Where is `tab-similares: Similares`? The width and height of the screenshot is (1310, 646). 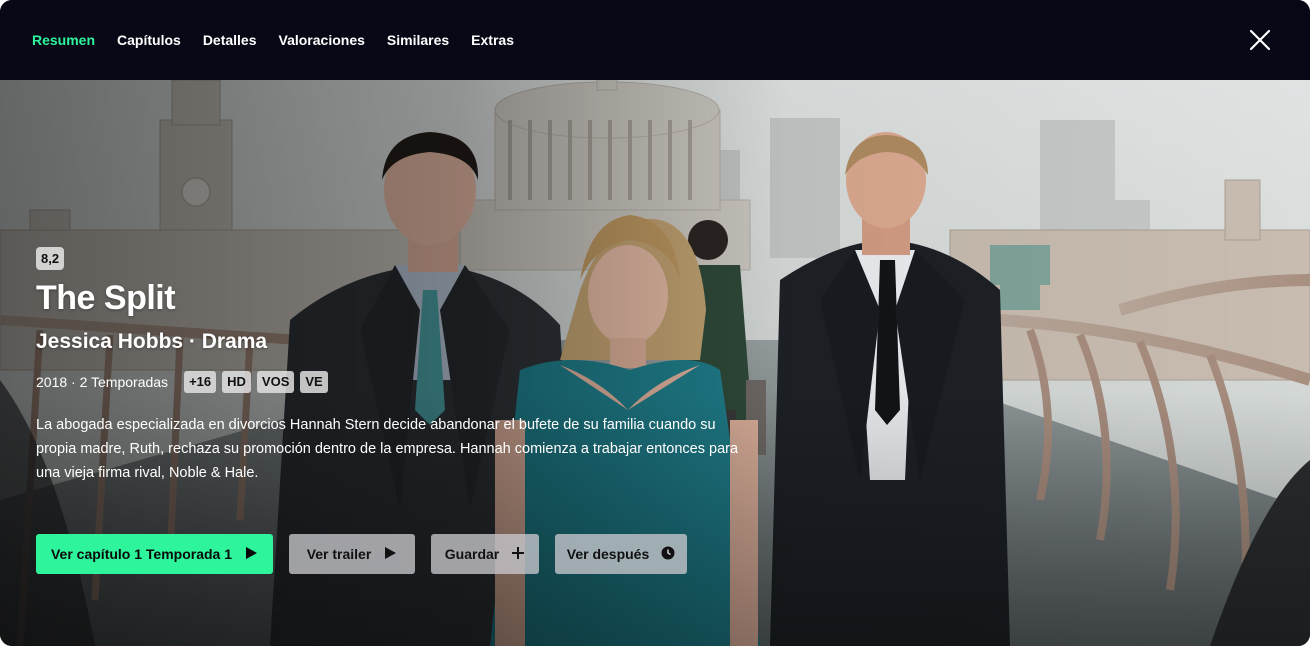
tab-similares: Similares is located at coordinates (418, 40).